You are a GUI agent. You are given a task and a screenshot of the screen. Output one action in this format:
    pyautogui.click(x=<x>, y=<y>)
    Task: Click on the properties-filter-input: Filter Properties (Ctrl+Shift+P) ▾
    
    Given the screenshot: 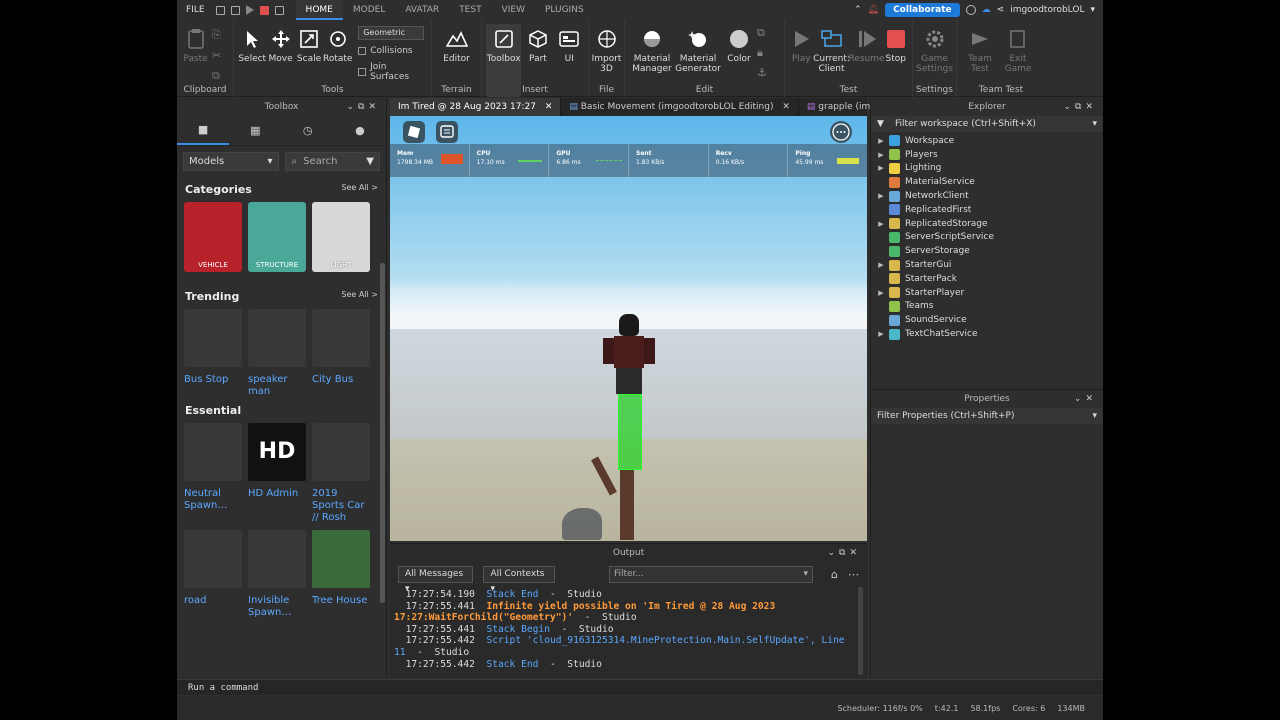 What is the action you would take?
    pyautogui.click(x=987, y=416)
    